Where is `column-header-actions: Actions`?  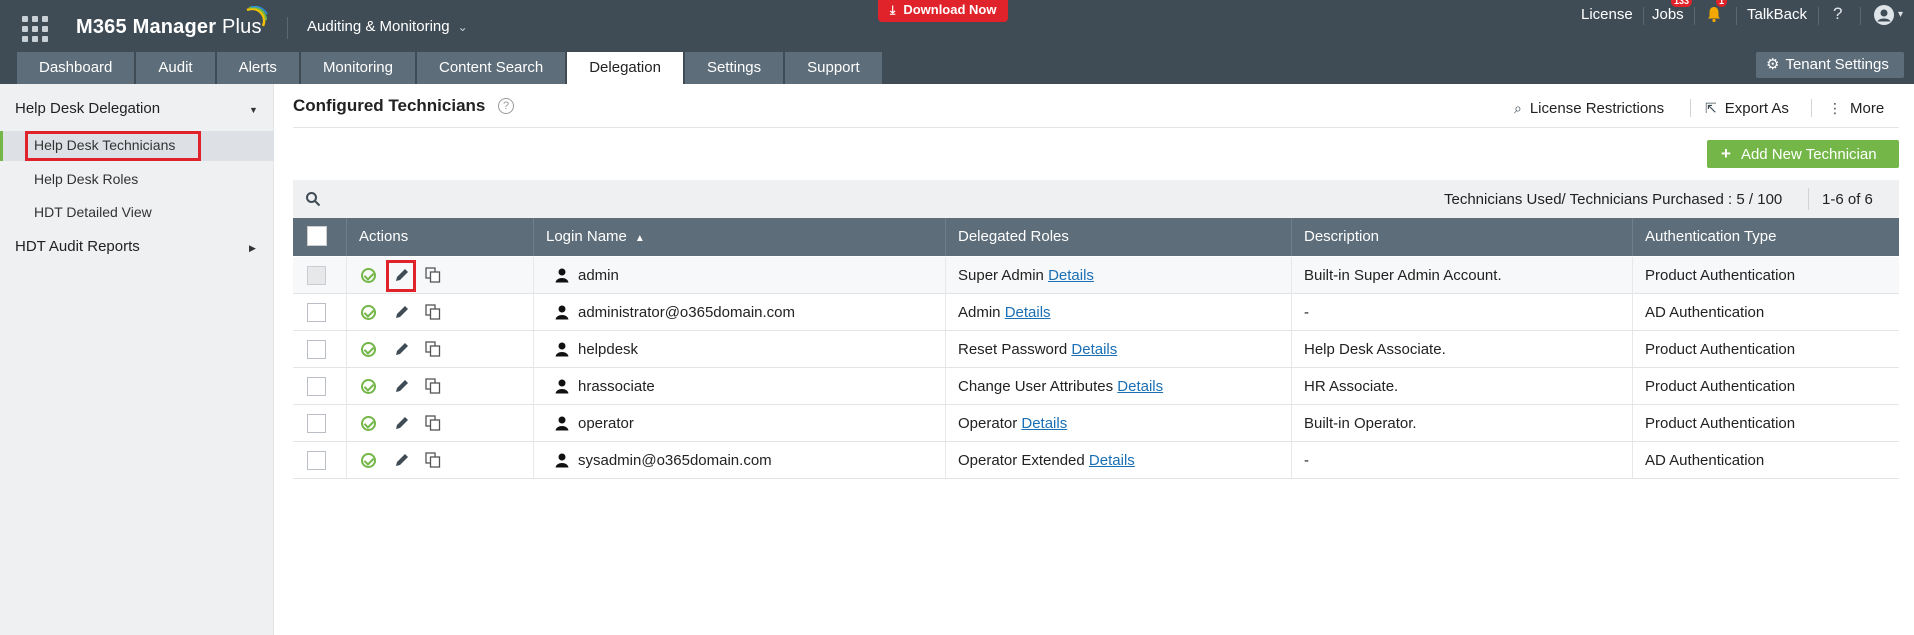 column-header-actions: Actions is located at coordinates (384, 236).